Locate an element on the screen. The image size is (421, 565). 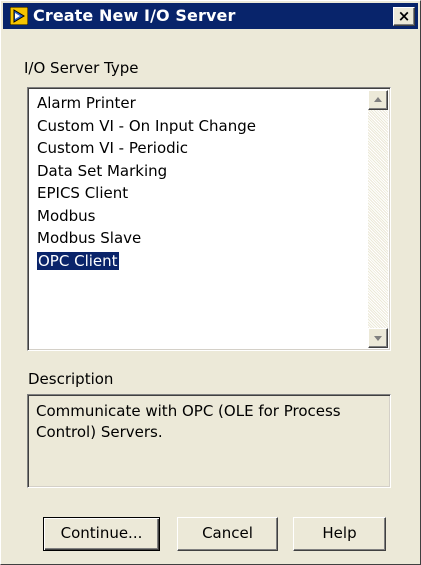
description-label: Description is located at coordinates (71, 379).